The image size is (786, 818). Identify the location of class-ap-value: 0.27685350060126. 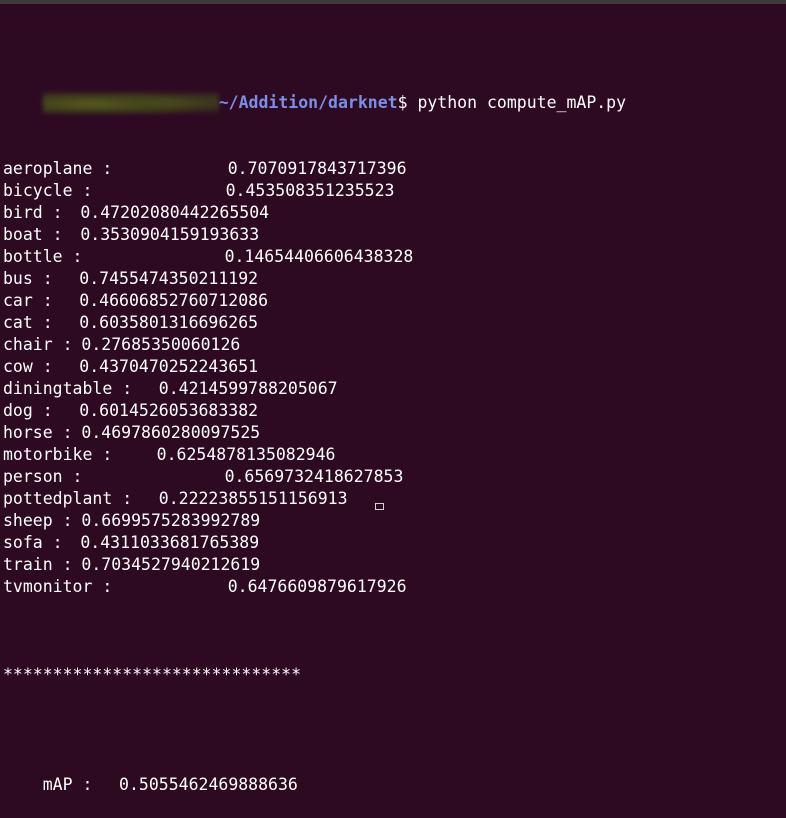
(161, 344).